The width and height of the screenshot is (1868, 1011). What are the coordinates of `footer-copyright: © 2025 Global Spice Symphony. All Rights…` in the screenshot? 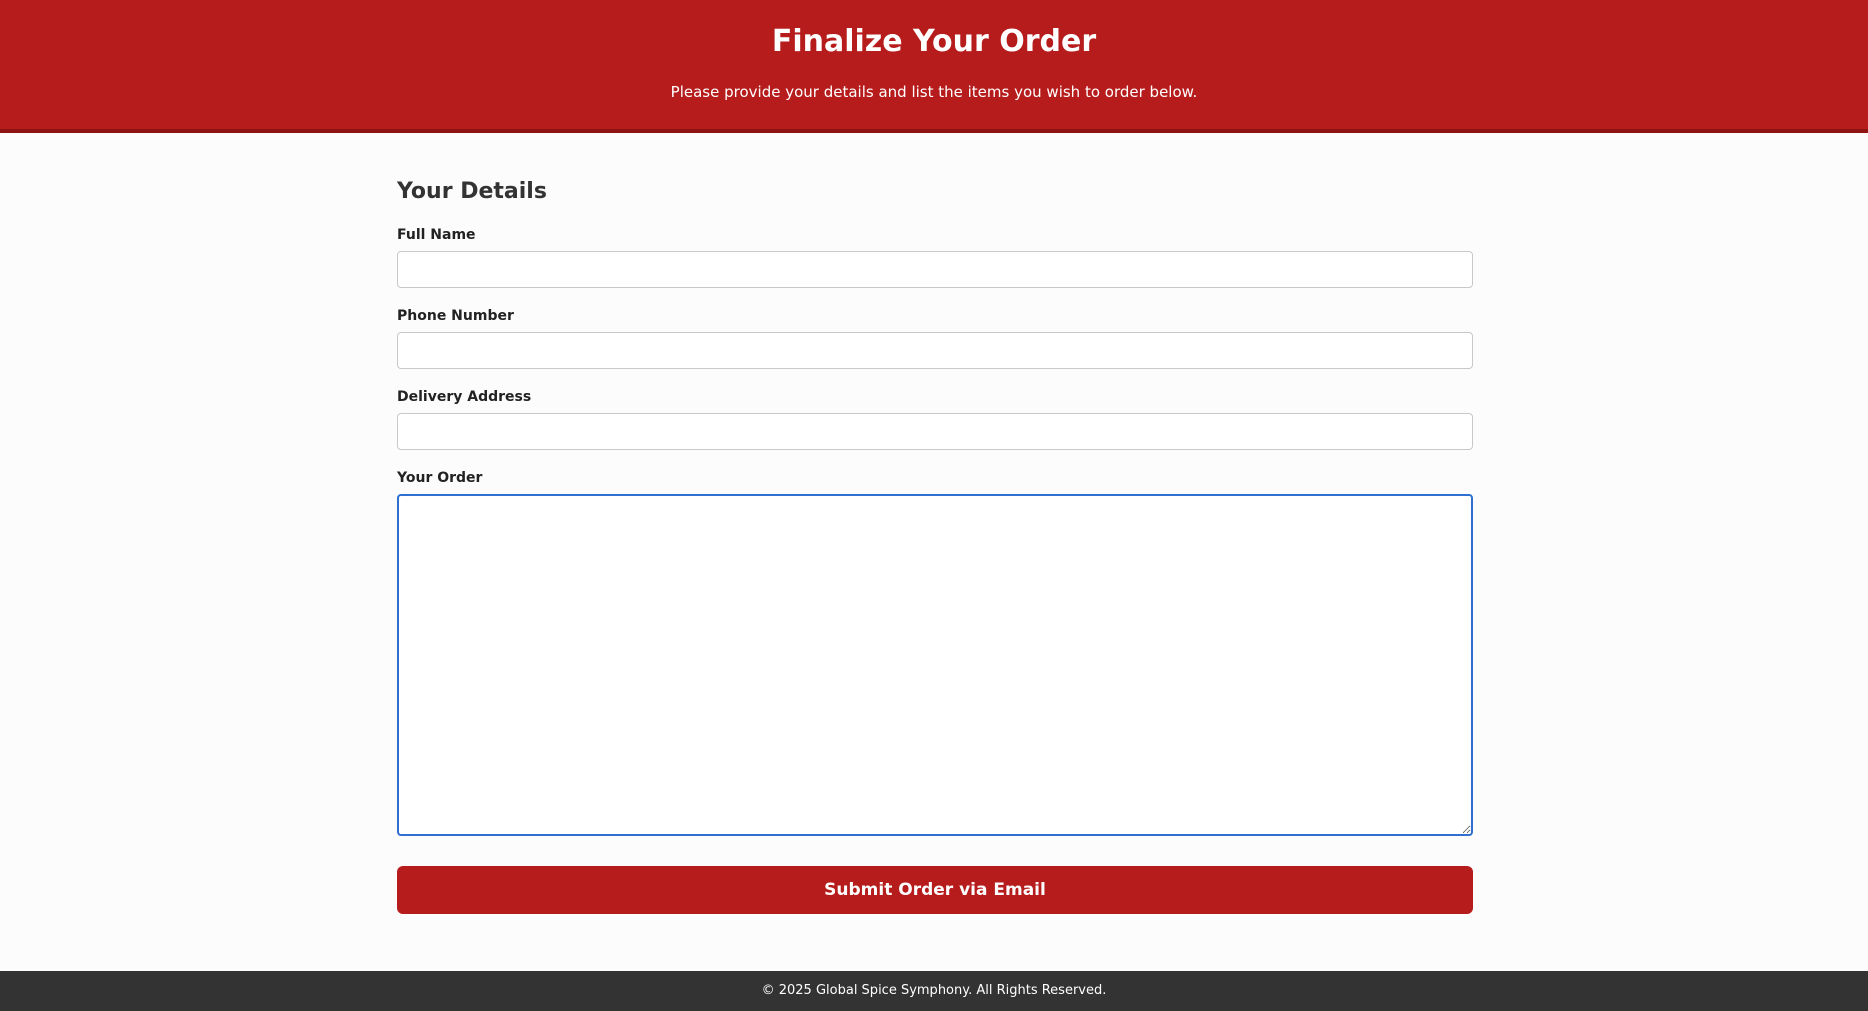 It's located at (934, 990).